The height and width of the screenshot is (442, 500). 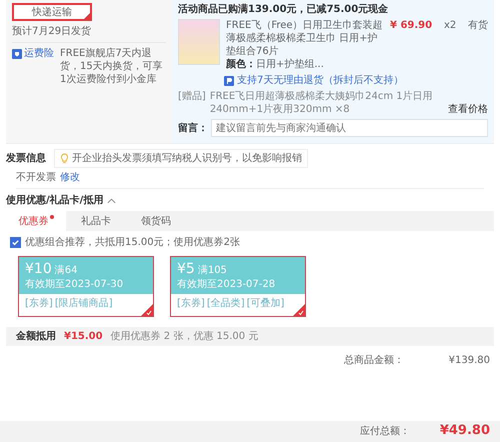 What do you see at coordinates (55, 200) in the screenshot?
I see `discount-title: 使用优惠/礼品卡/抵用` at bounding box center [55, 200].